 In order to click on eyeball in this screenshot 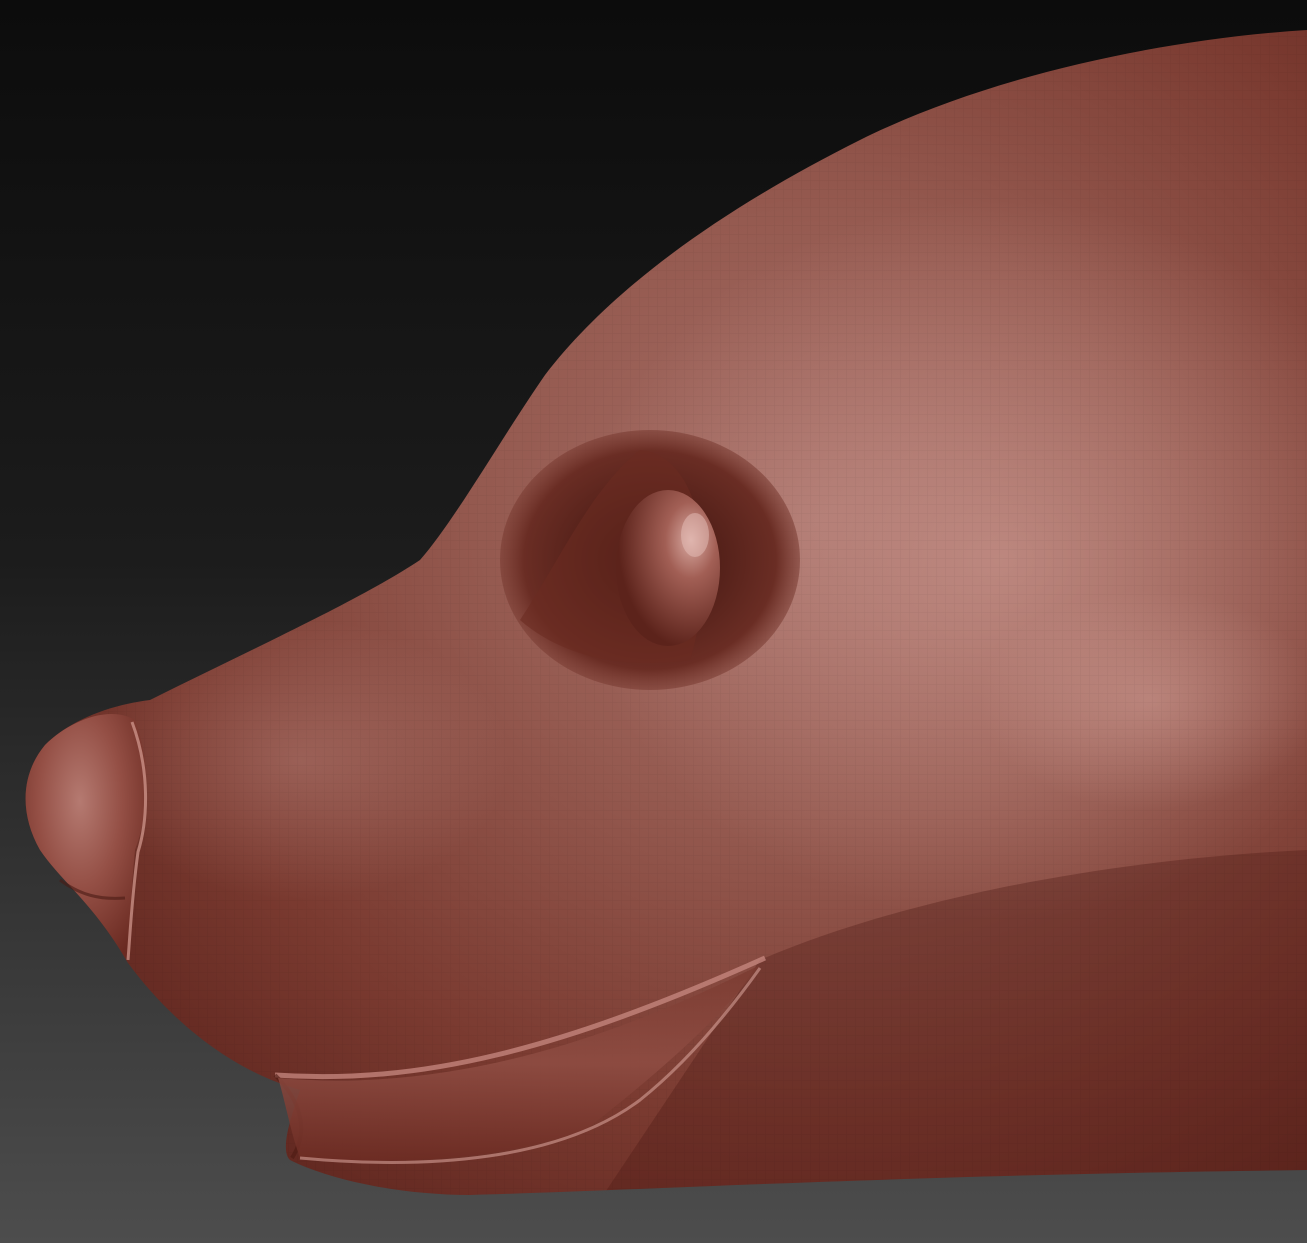, I will do `click(668, 568)`.